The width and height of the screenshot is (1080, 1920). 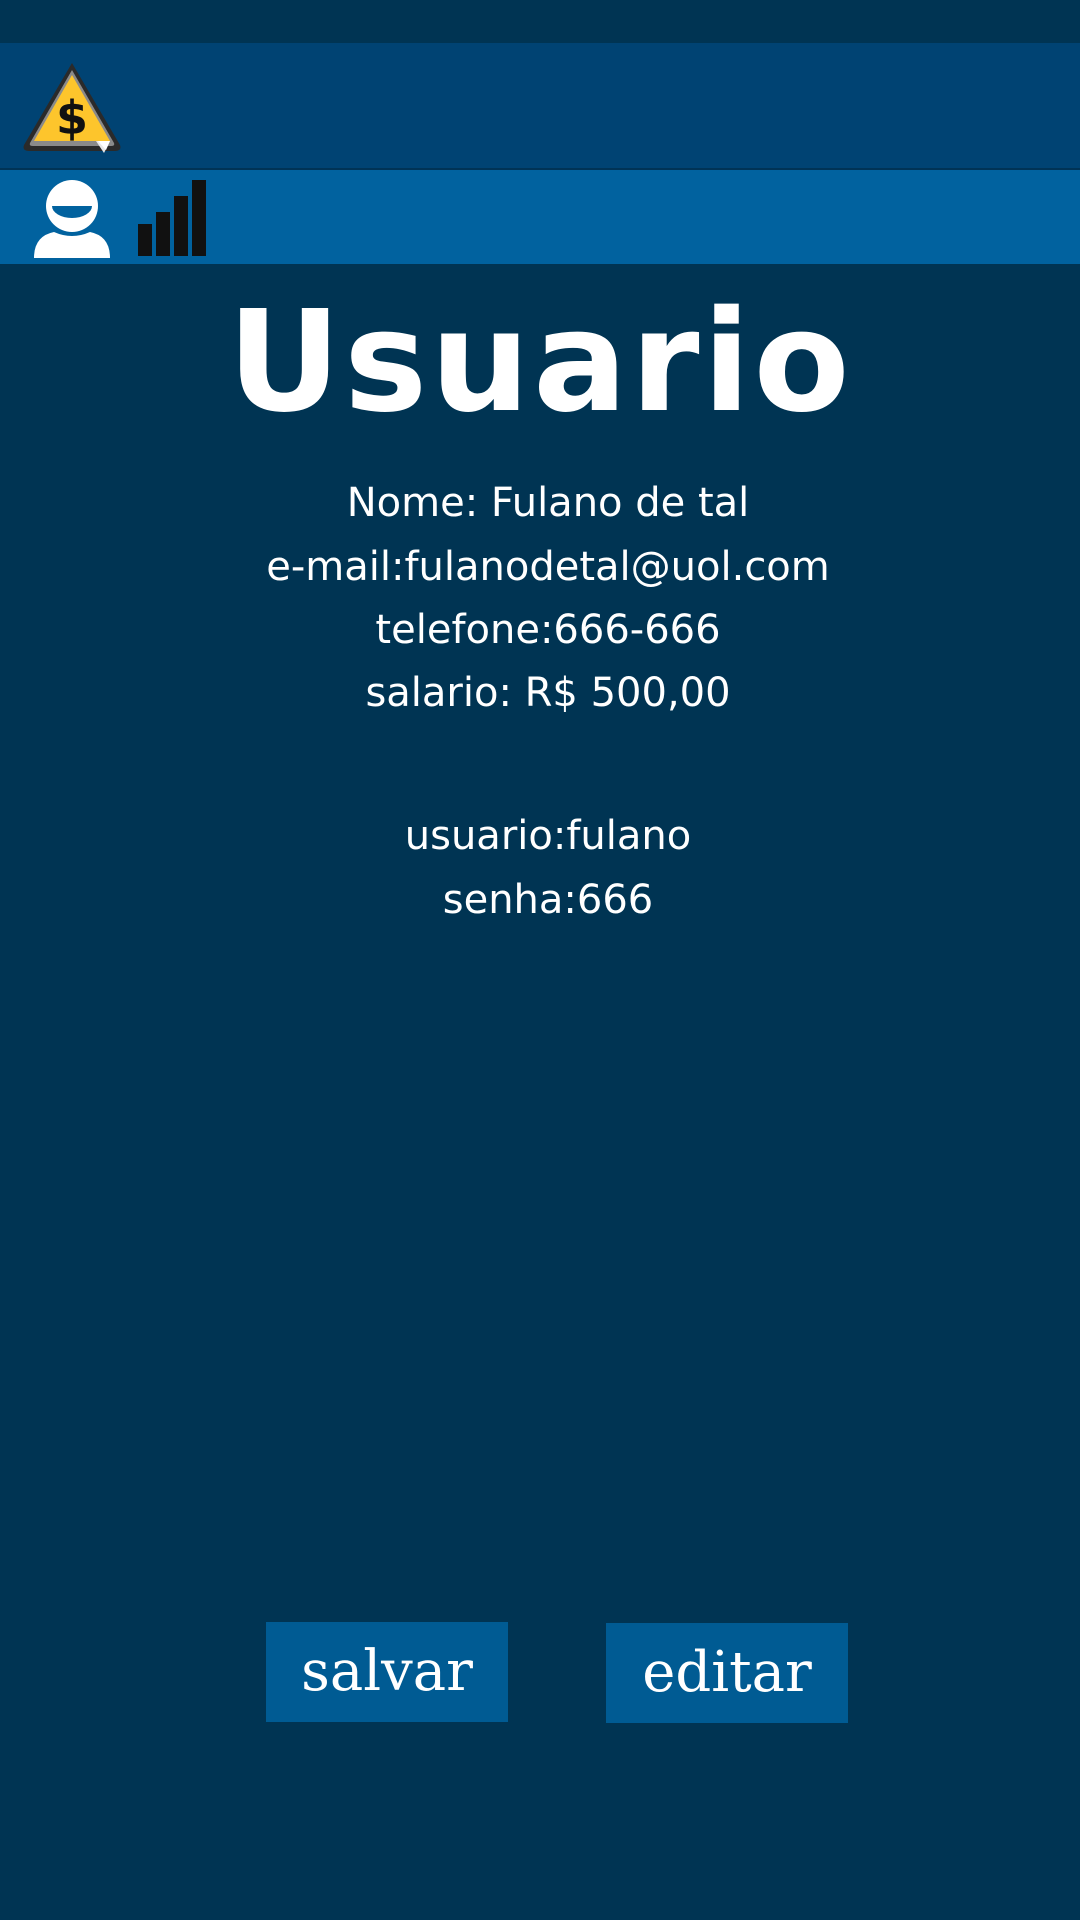 I want to click on nav-bar, so click(x=540, y=217).